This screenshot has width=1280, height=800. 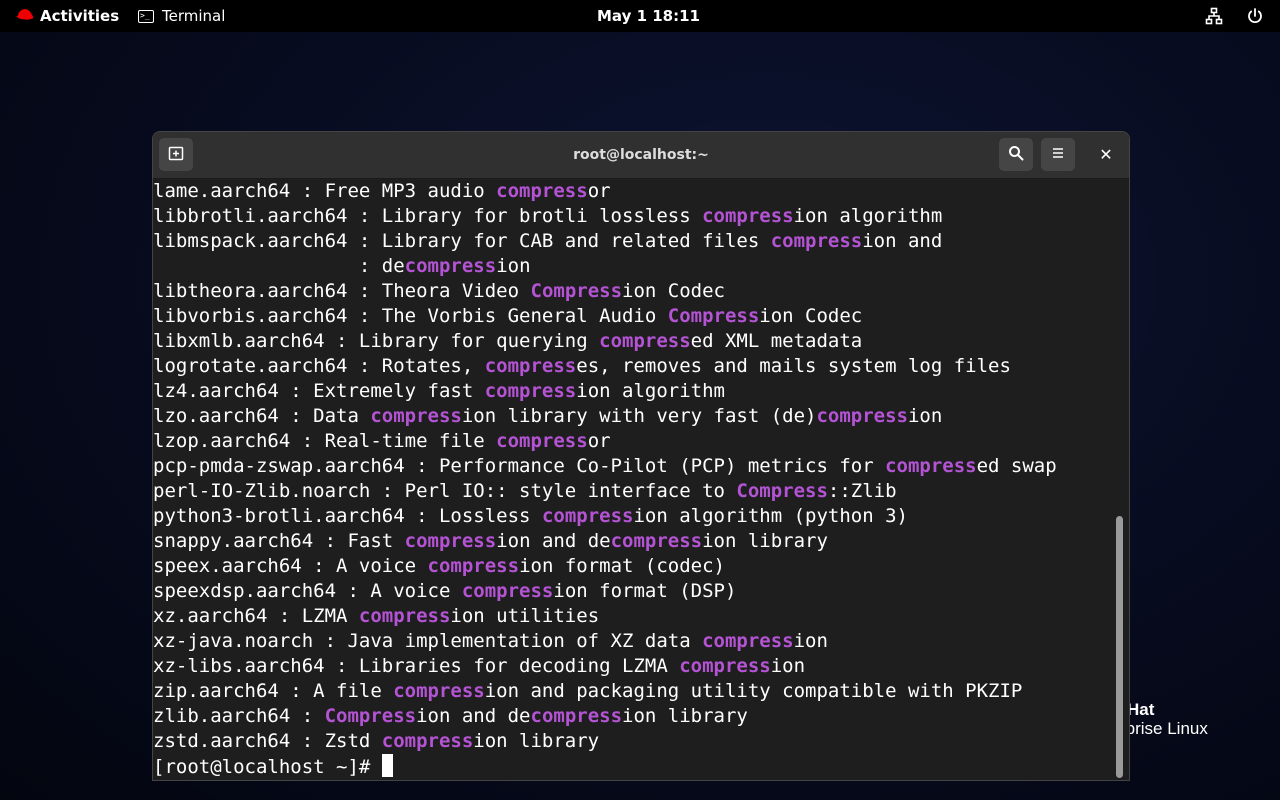 I want to click on terminal-text: ion and, so click(x=902, y=241).